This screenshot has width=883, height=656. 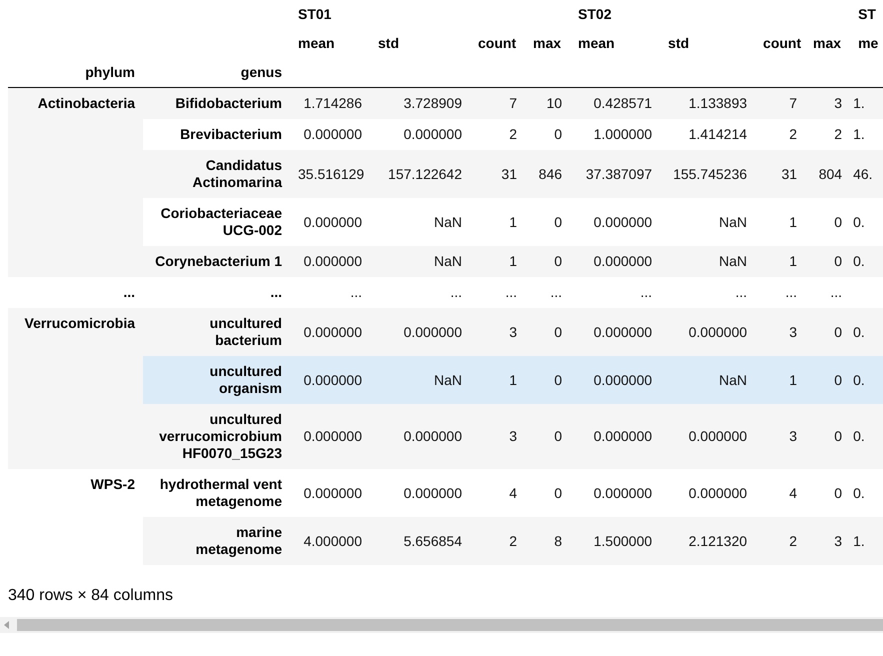 I want to click on table-cell: 1.000000, so click(x=615, y=134).